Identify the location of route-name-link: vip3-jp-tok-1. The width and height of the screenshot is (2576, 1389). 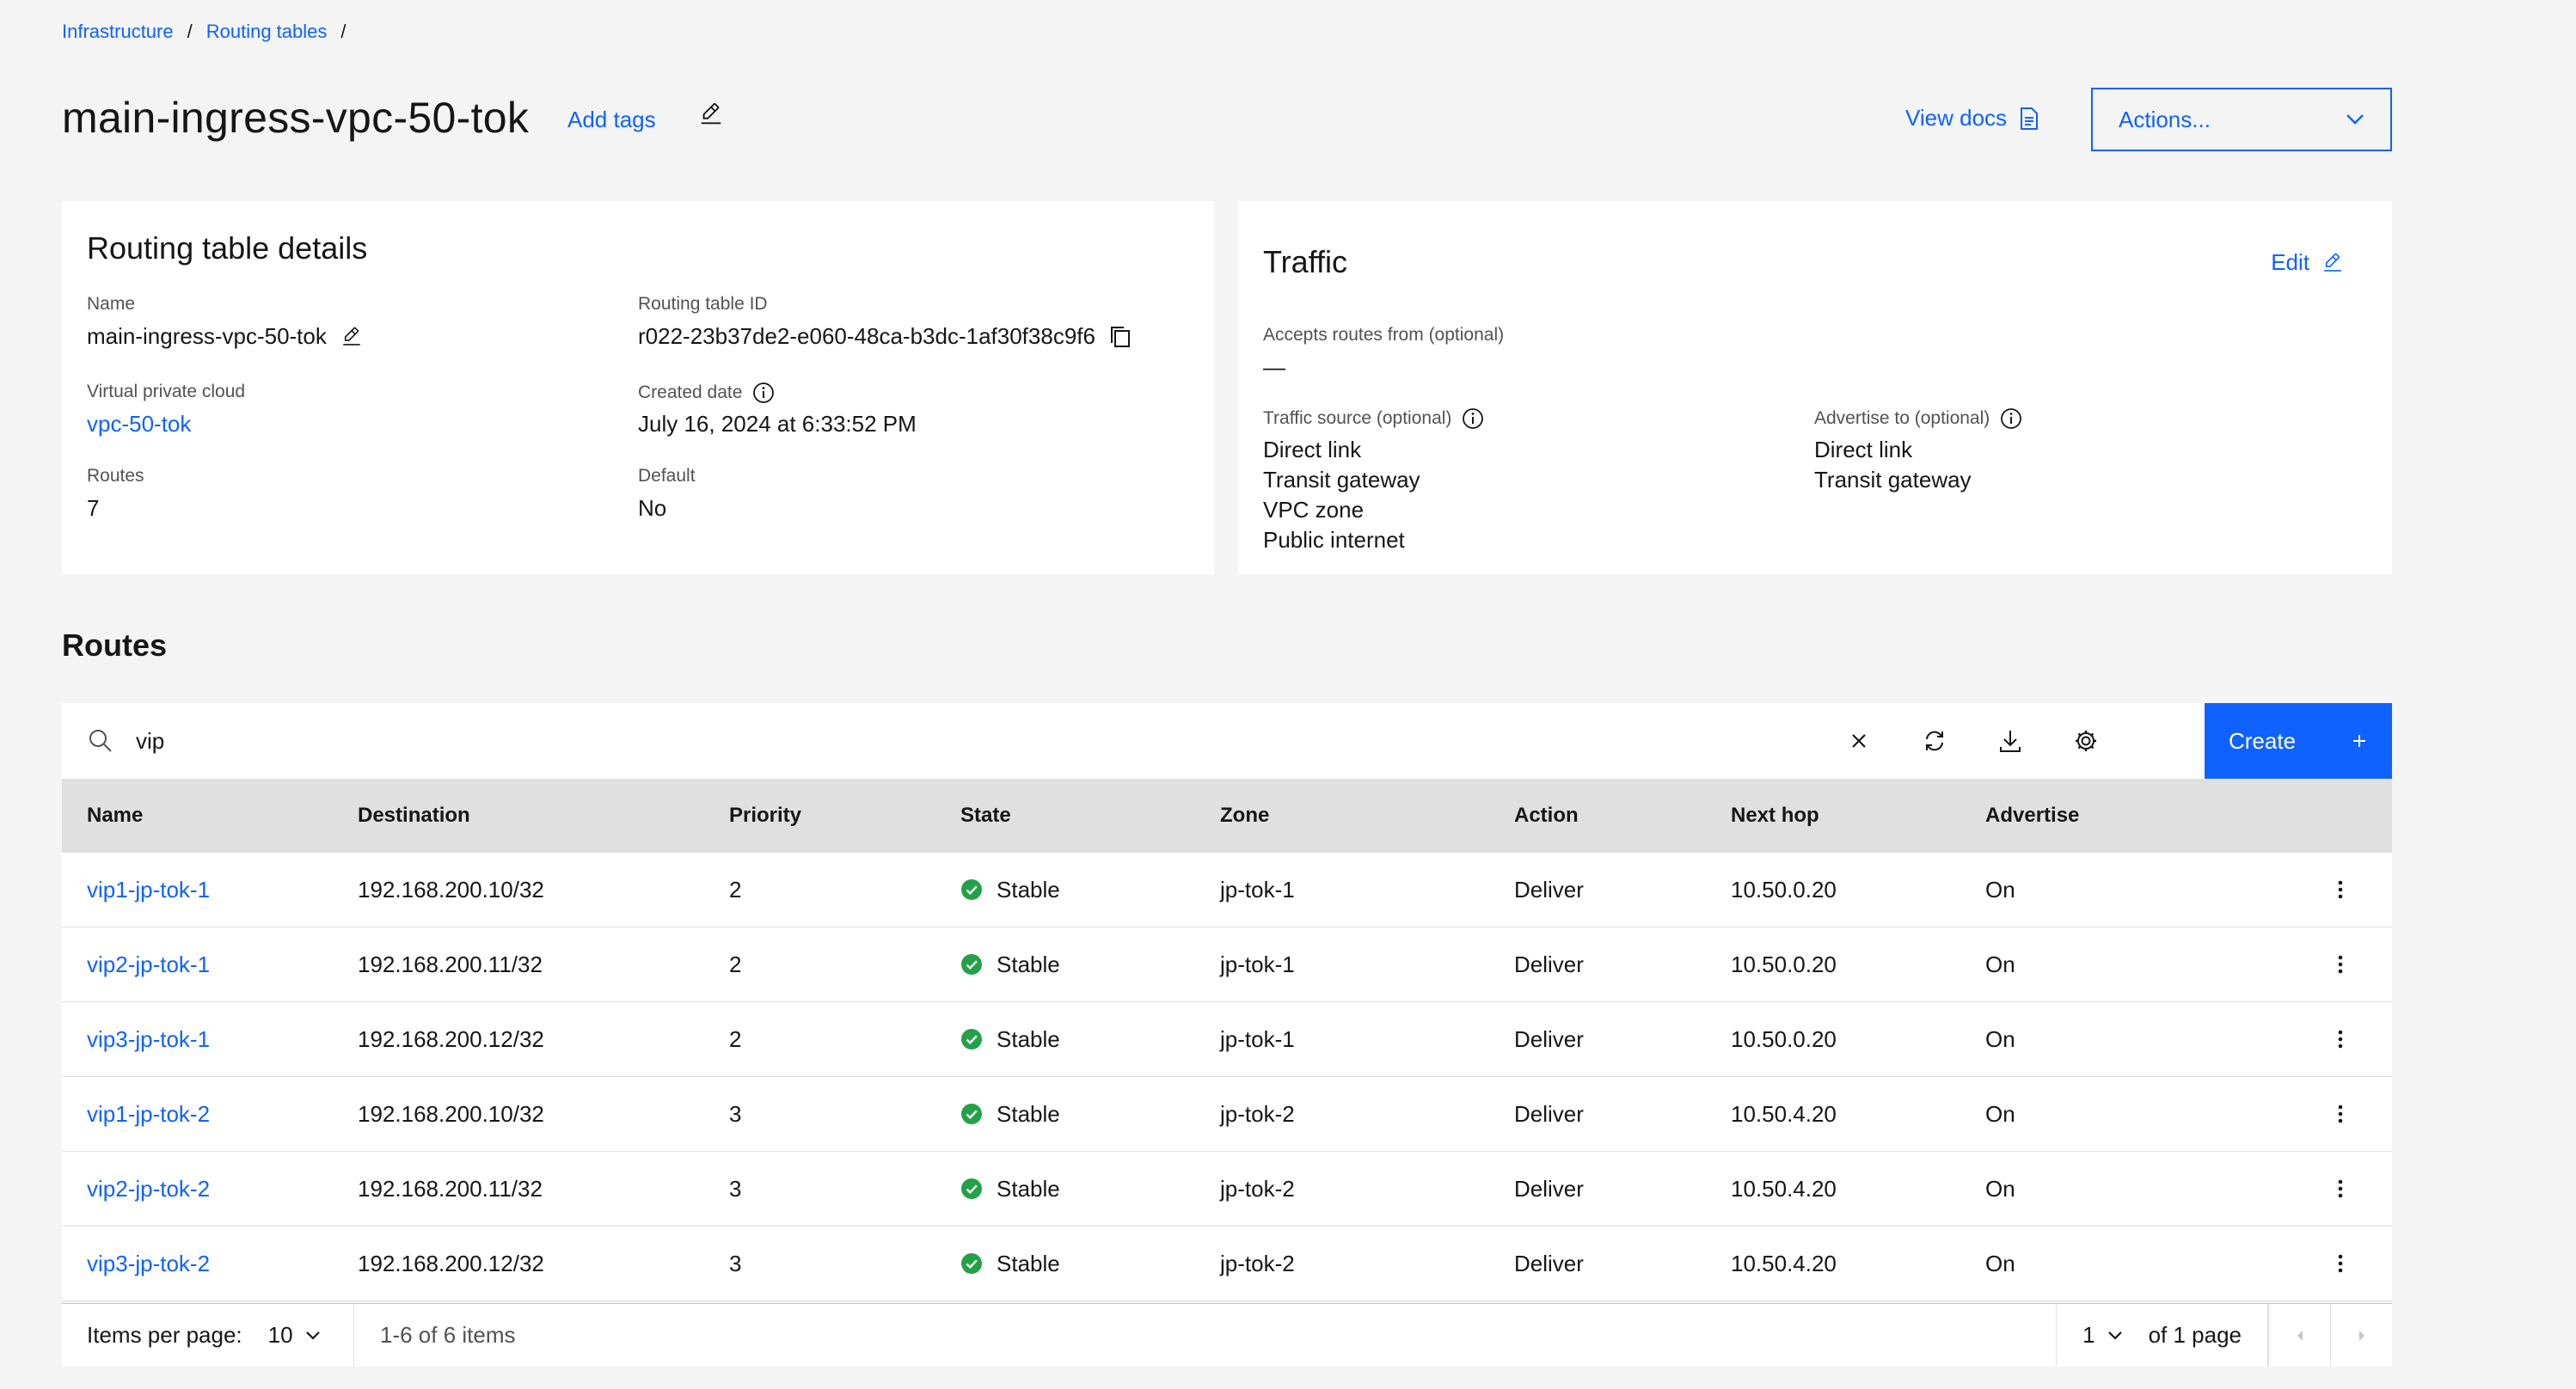
(148, 1040).